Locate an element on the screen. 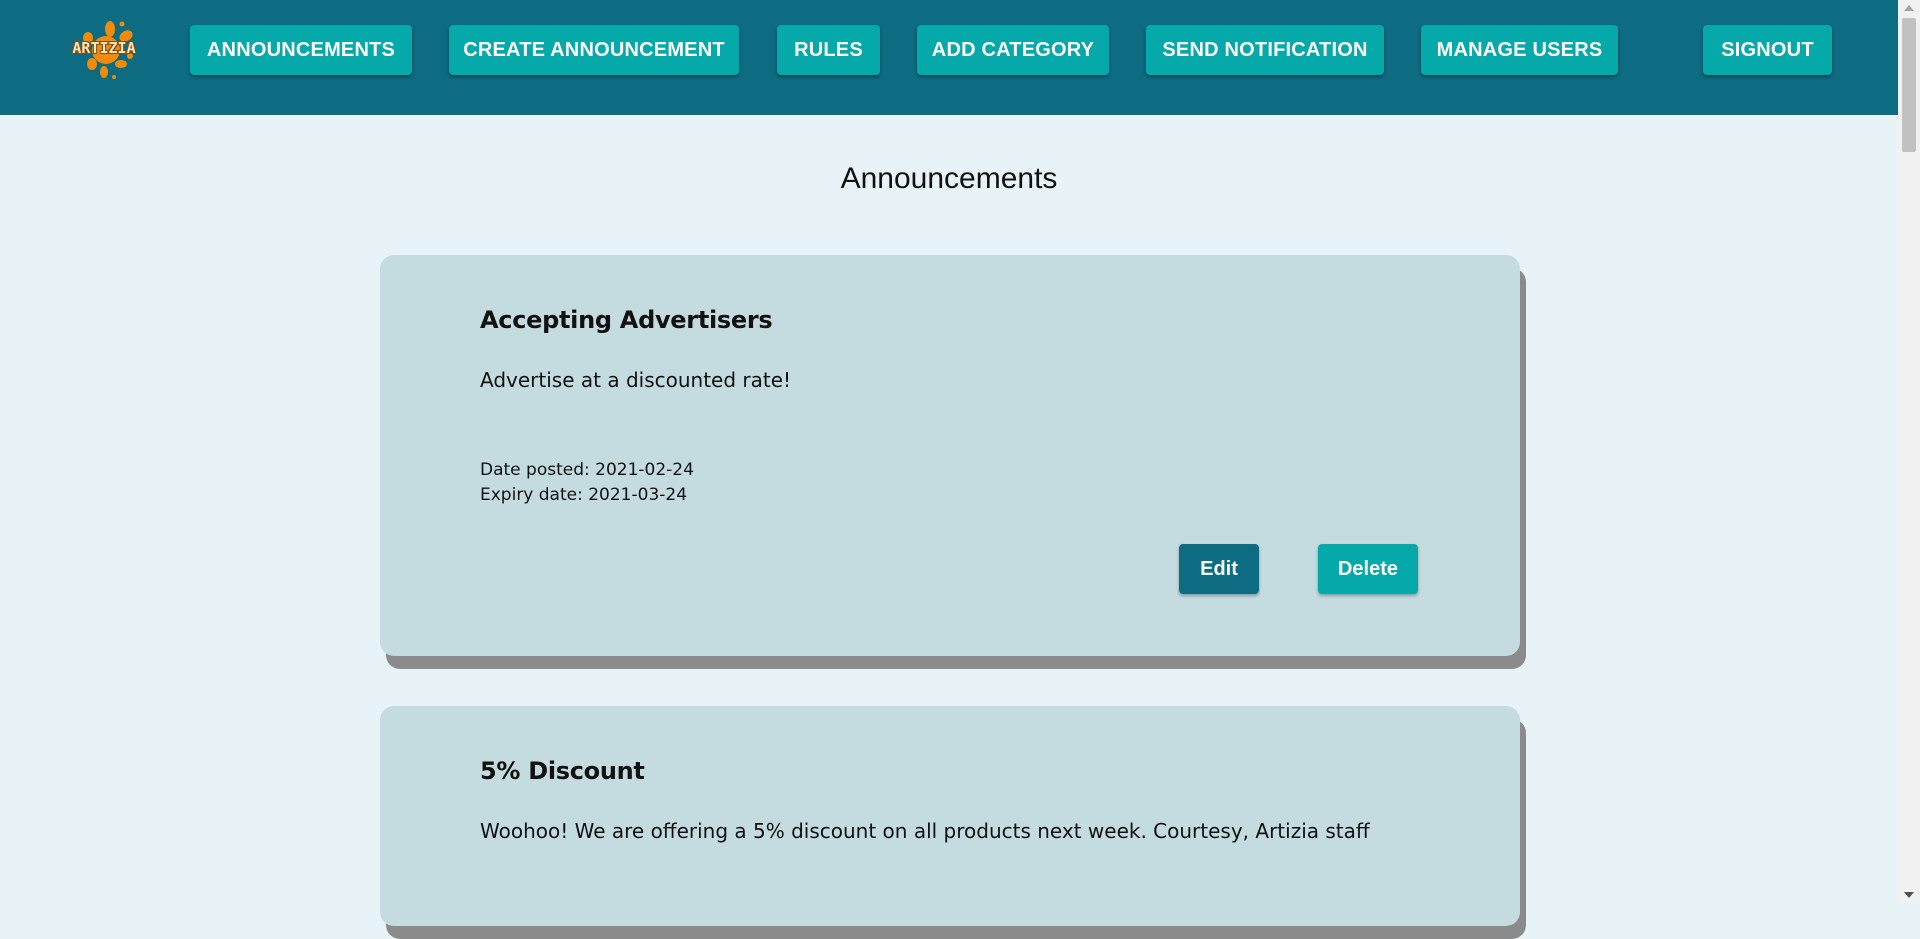 The height and width of the screenshot is (939, 1920). announcement-title: 5% Discount is located at coordinates (562, 771).